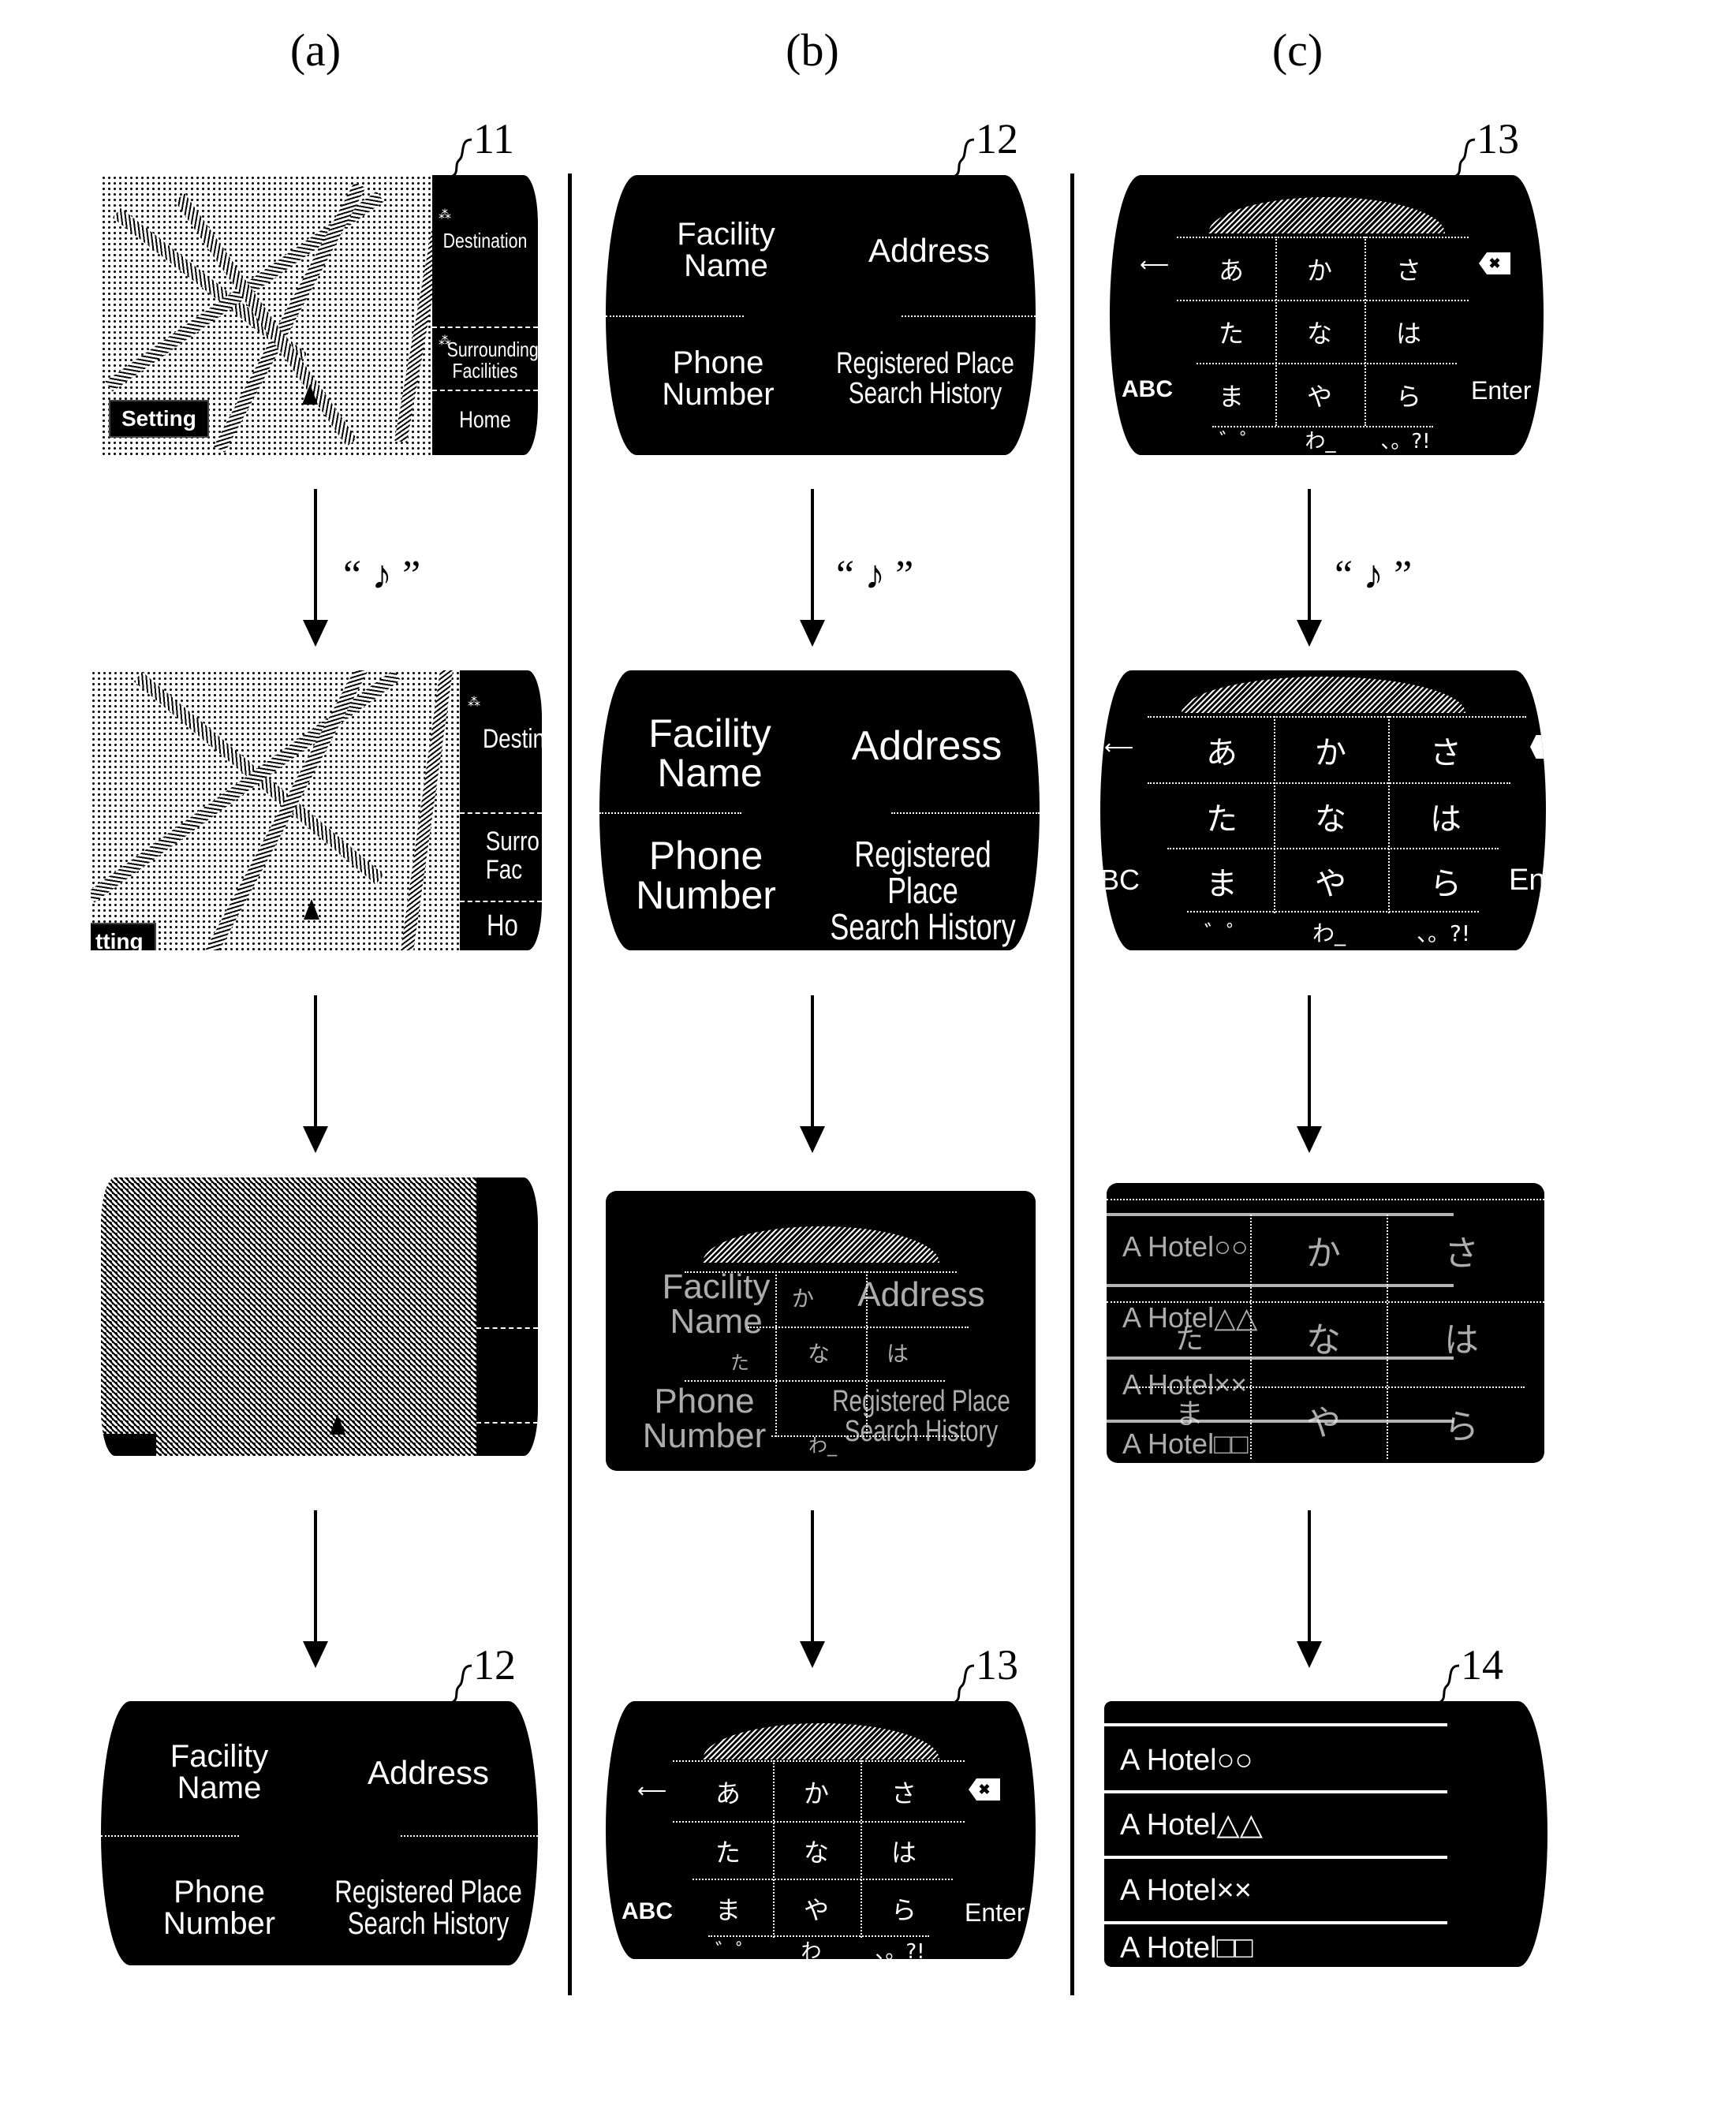 This screenshot has height=2101, width=1736. Describe the element at coordinates (1280, 1285) in the screenshot. I see `list-divider` at that location.